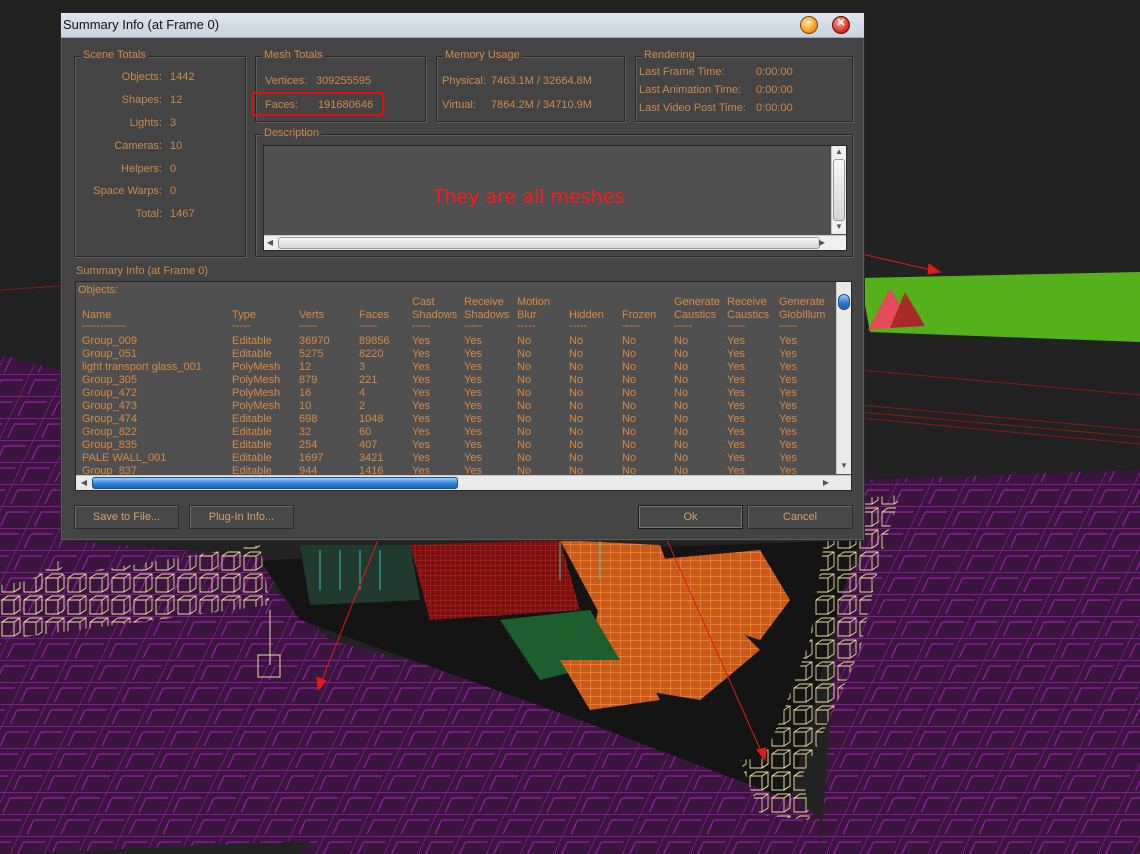 This screenshot has height=854, width=1140. I want to click on mesh-totals-legend: Mesh Totals, so click(293, 55).